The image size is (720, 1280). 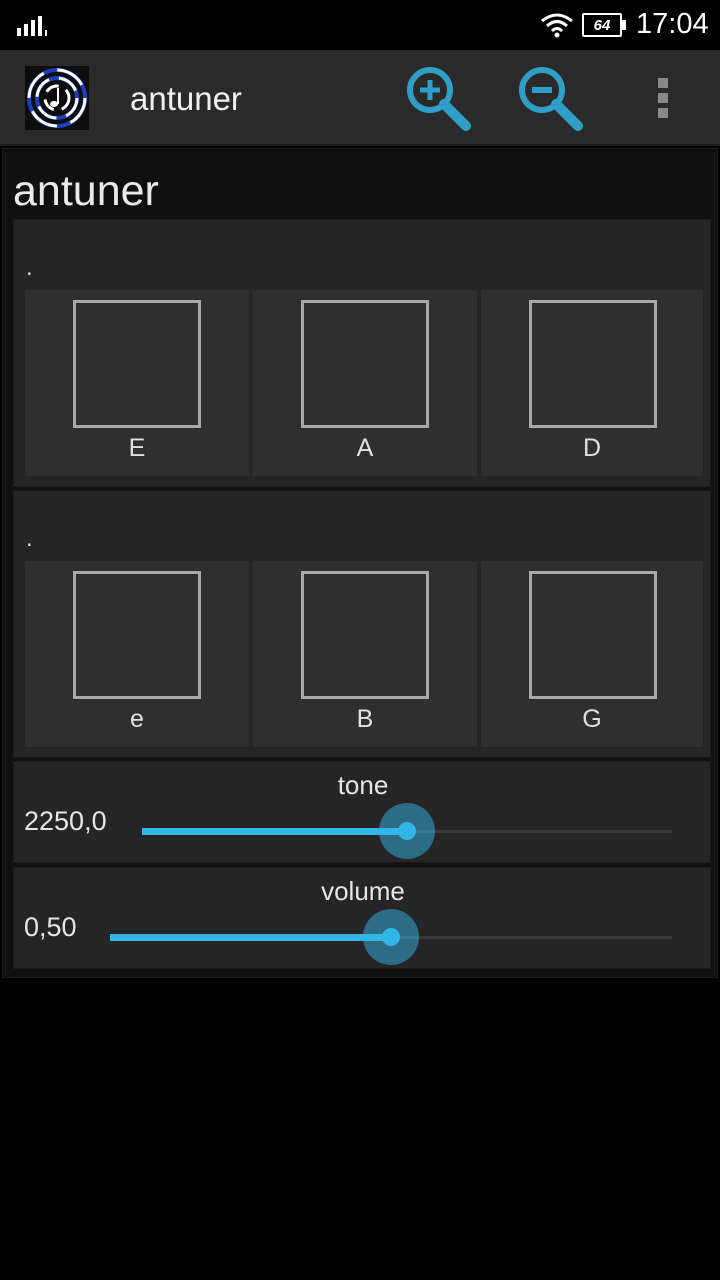 What do you see at coordinates (250, 937) in the screenshot?
I see `volume-slider-fill` at bounding box center [250, 937].